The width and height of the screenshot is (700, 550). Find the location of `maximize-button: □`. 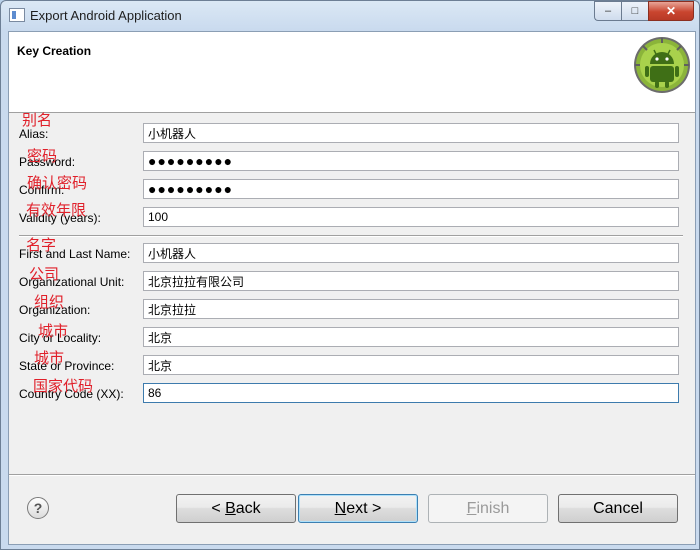

maximize-button: □ is located at coordinates (634, 11).